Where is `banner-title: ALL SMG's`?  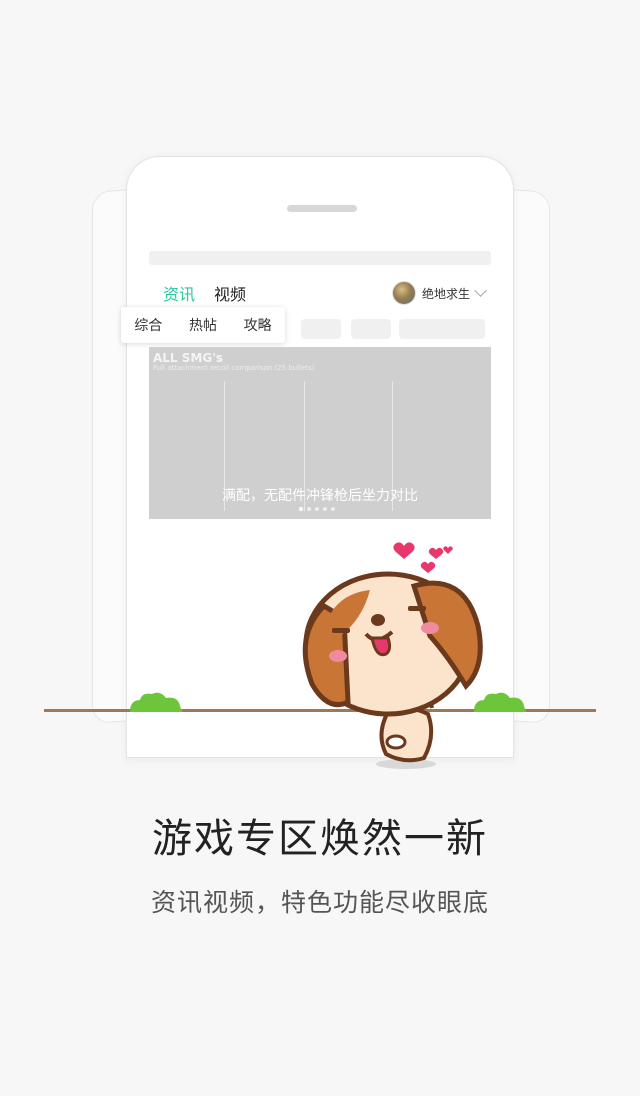
banner-title: ALL SMG's is located at coordinates (188, 358).